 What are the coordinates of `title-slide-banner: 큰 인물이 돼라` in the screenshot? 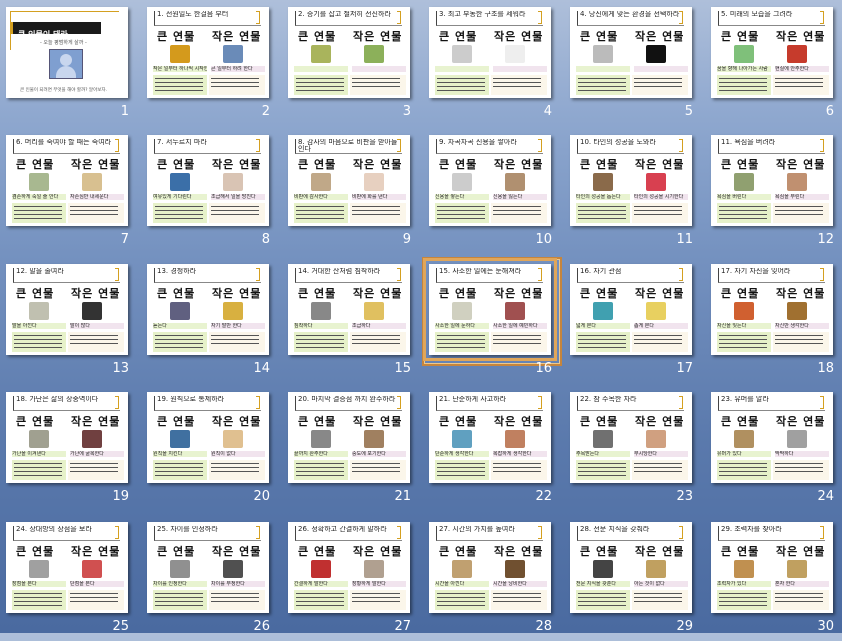 It's located at (55, 30).